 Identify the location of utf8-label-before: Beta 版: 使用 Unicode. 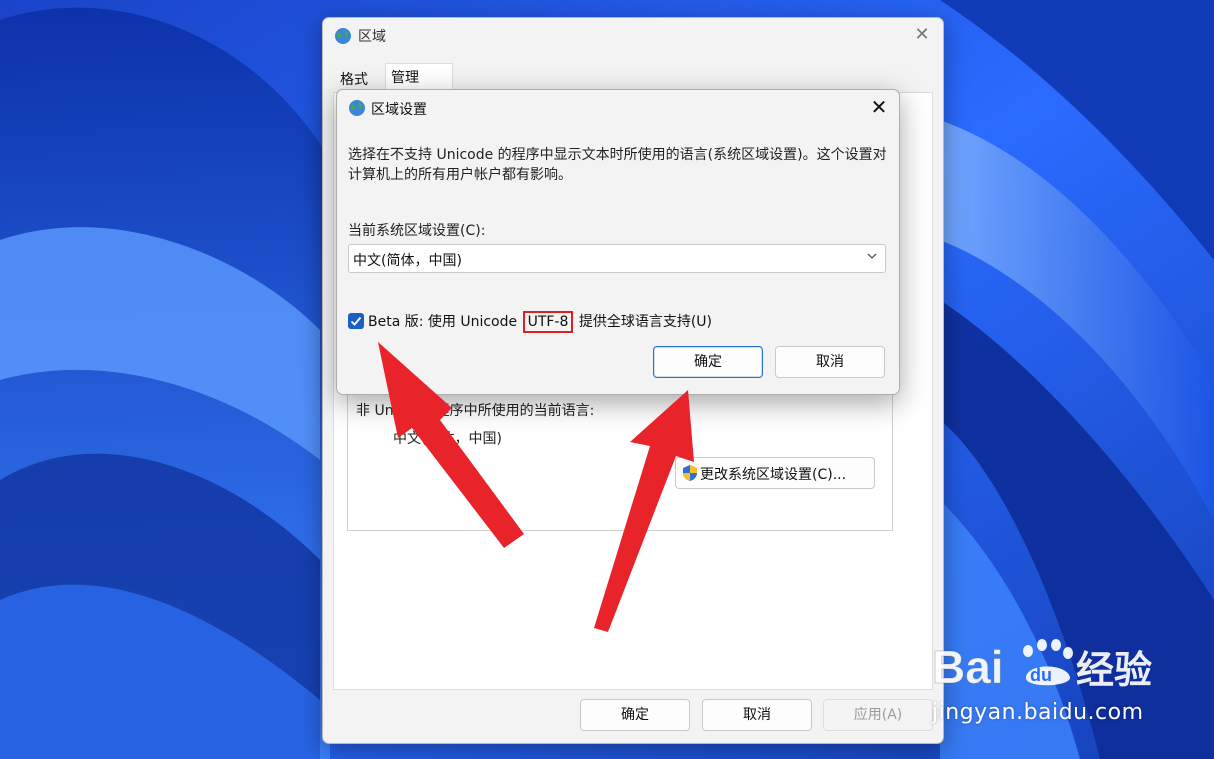
(445, 322).